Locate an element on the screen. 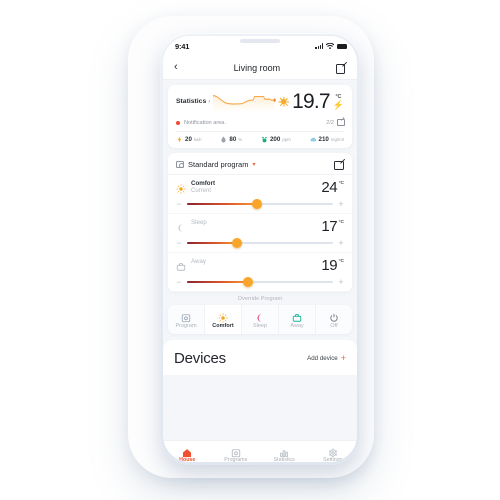 This screenshot has width=500, height=500. lightning-bolt-icon: ⚡ is located at coordinates (338, 104).